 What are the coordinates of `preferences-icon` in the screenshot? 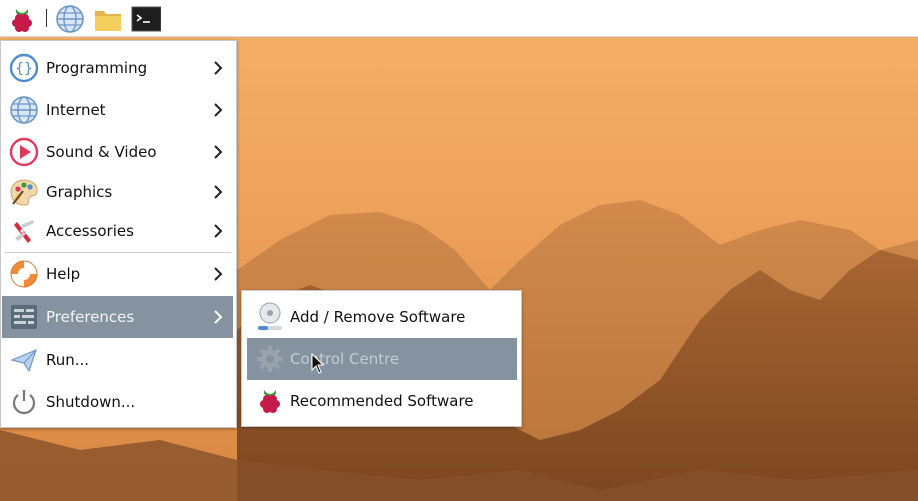 It's located at (24, 317).